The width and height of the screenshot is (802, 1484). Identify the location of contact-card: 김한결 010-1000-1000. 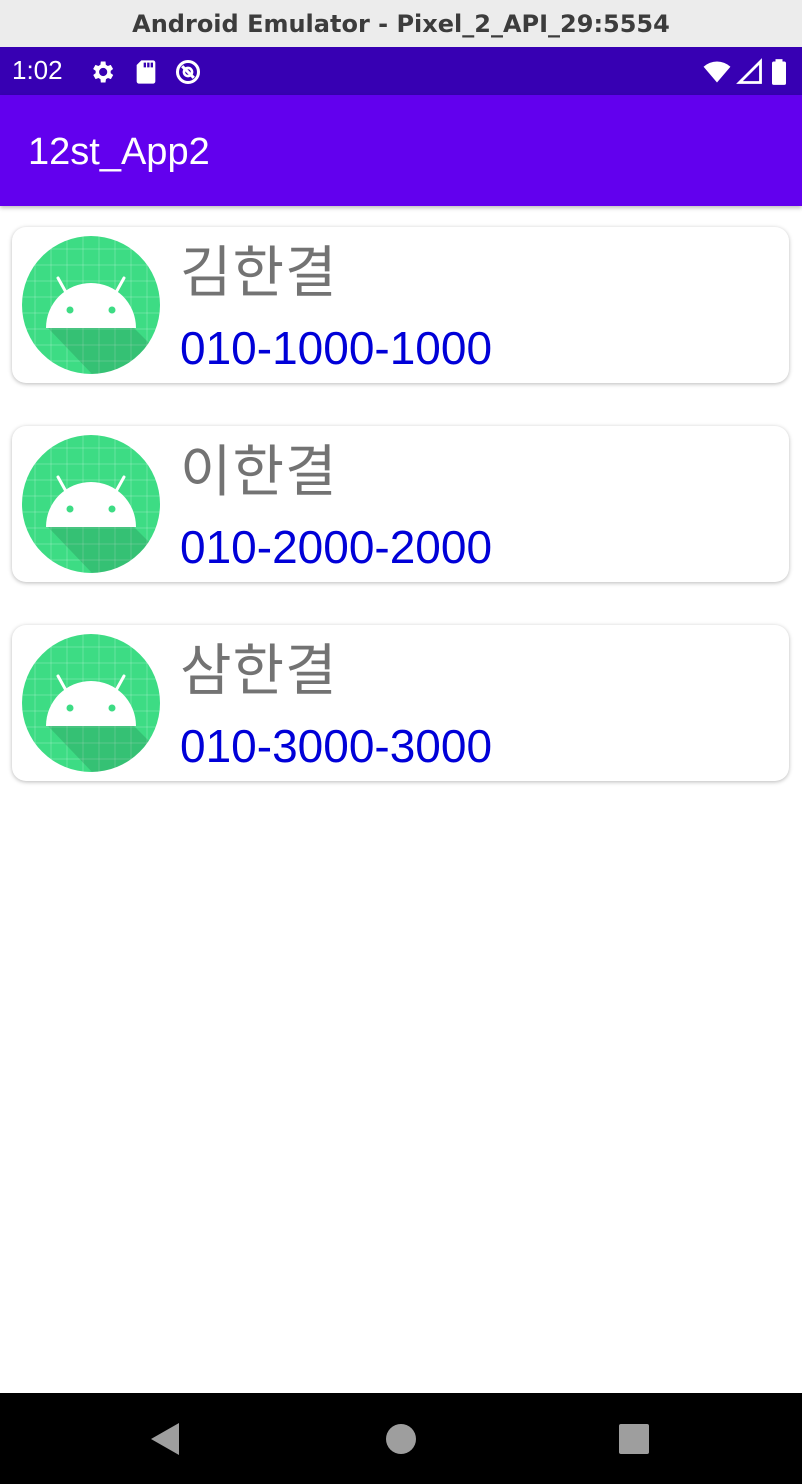
(400, 305).